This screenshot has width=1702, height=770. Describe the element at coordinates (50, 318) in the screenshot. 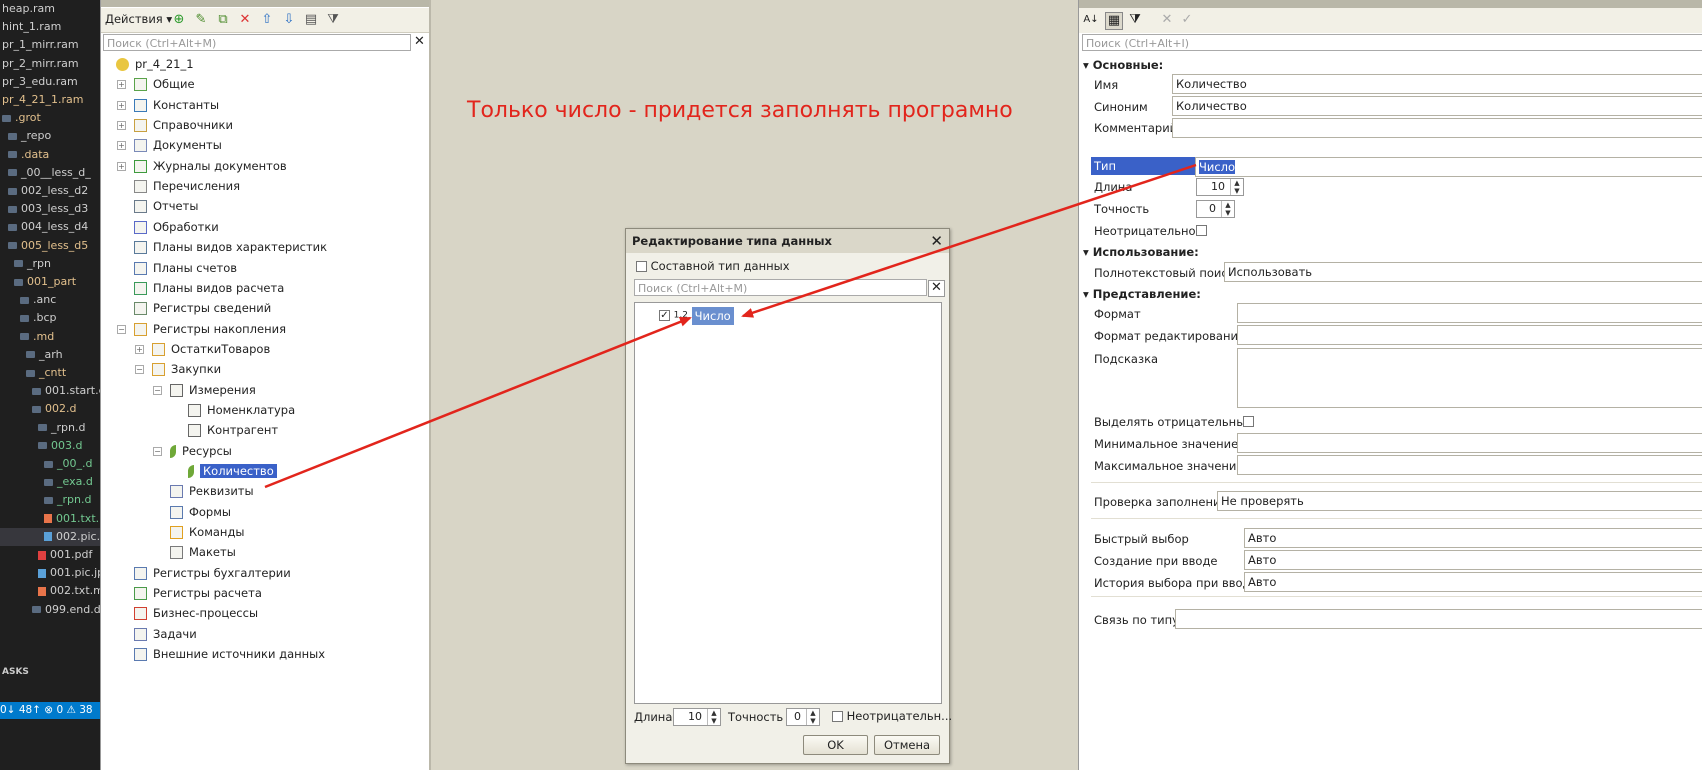

I see `explorer-item: .bcp` at that location.